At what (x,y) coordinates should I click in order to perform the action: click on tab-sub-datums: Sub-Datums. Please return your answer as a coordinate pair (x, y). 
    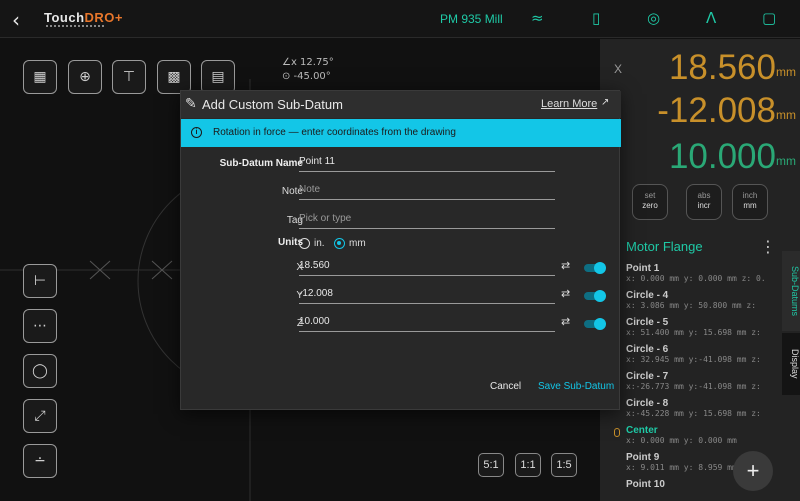
    Looking at the image, I should click on (791, 291).